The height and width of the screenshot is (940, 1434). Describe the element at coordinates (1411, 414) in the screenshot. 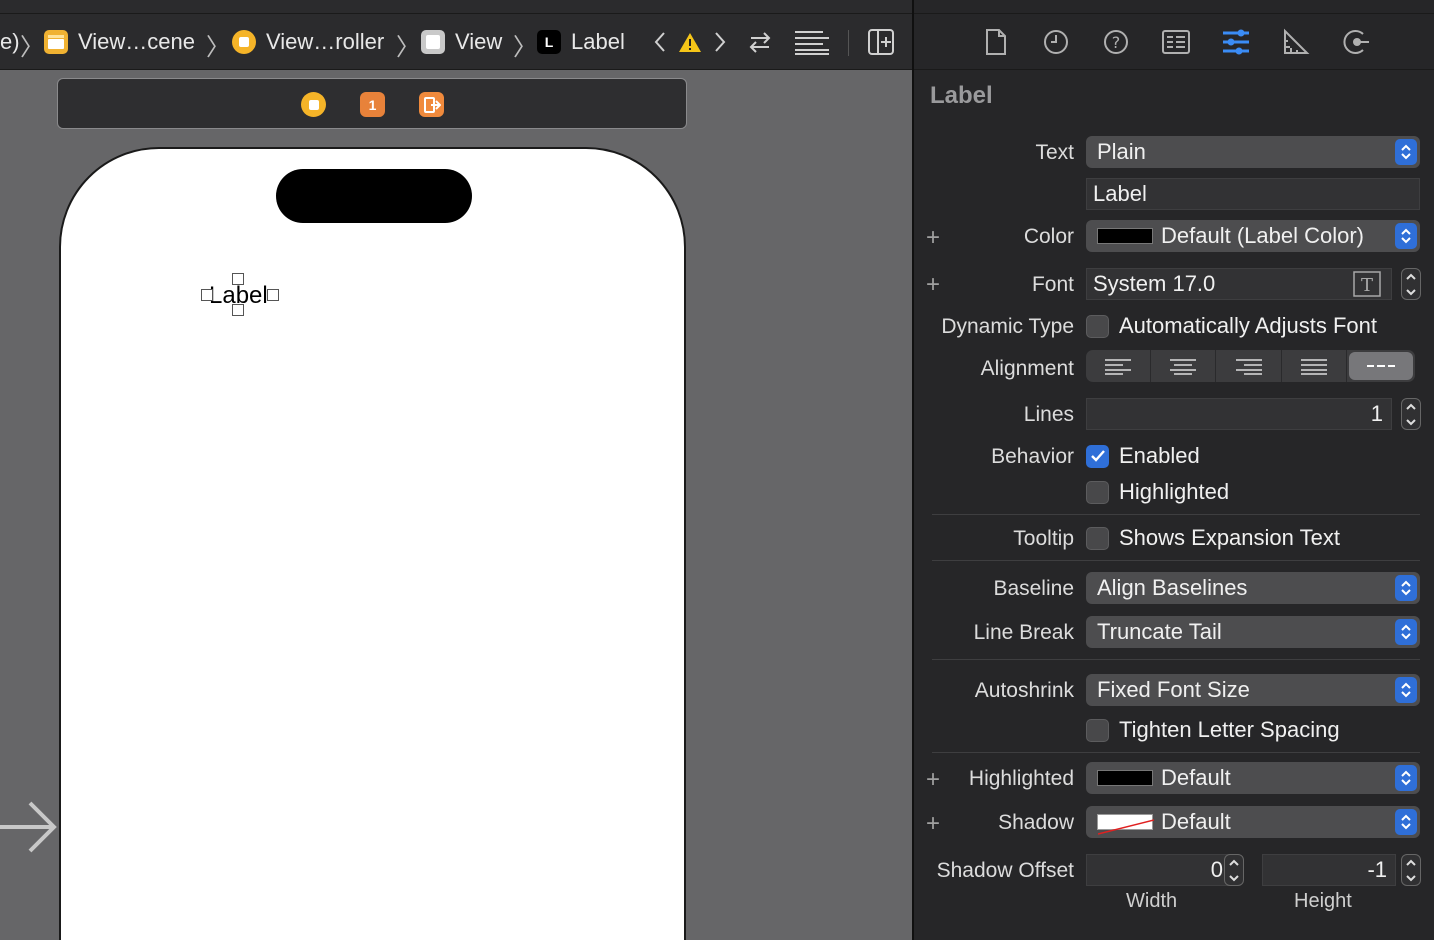

I see `lines-stepper` at that location.